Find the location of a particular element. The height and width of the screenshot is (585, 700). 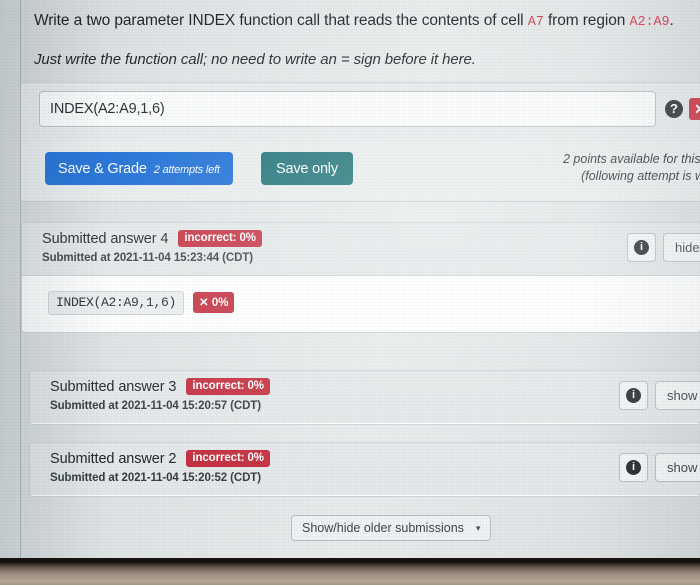

submission-body: INDEX(A2:A9,1,6) ✕ 0% is located at coordinates (361, 303).